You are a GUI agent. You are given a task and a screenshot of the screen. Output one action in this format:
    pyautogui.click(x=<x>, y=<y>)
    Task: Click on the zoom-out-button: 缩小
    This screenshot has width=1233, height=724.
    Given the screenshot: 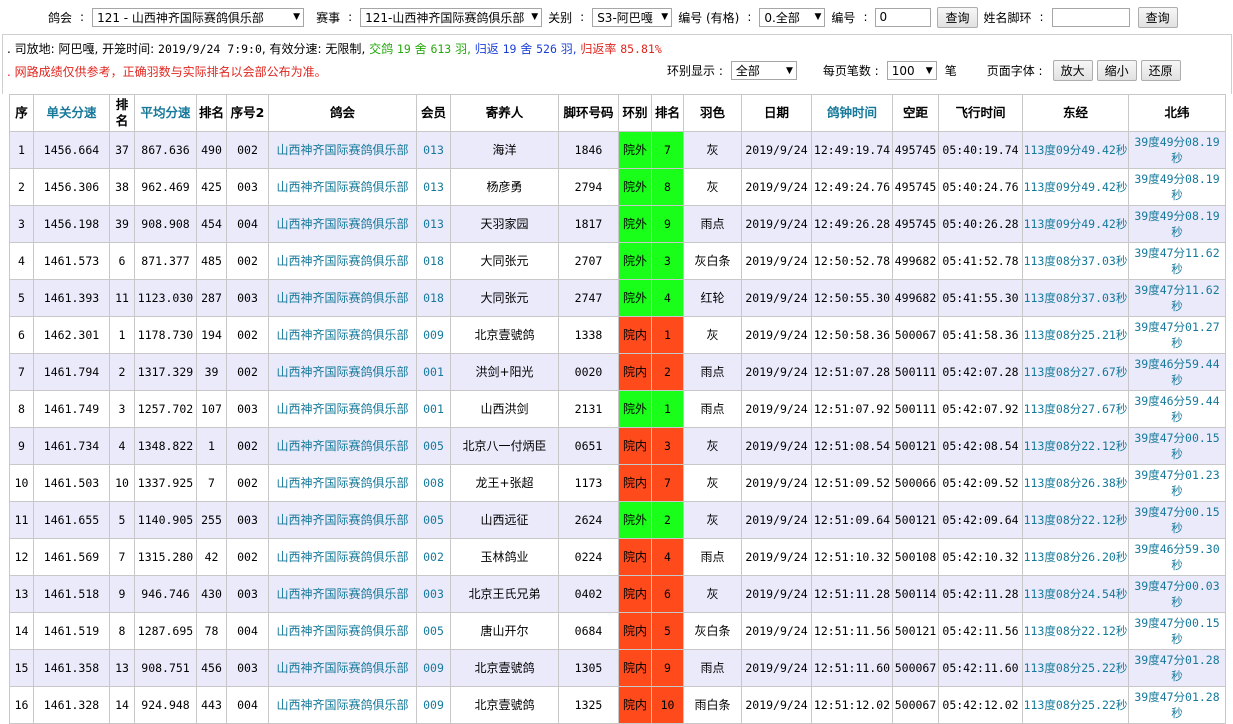 What is the action you would take?
    pyautogui.click(x=1116, y=70)
    